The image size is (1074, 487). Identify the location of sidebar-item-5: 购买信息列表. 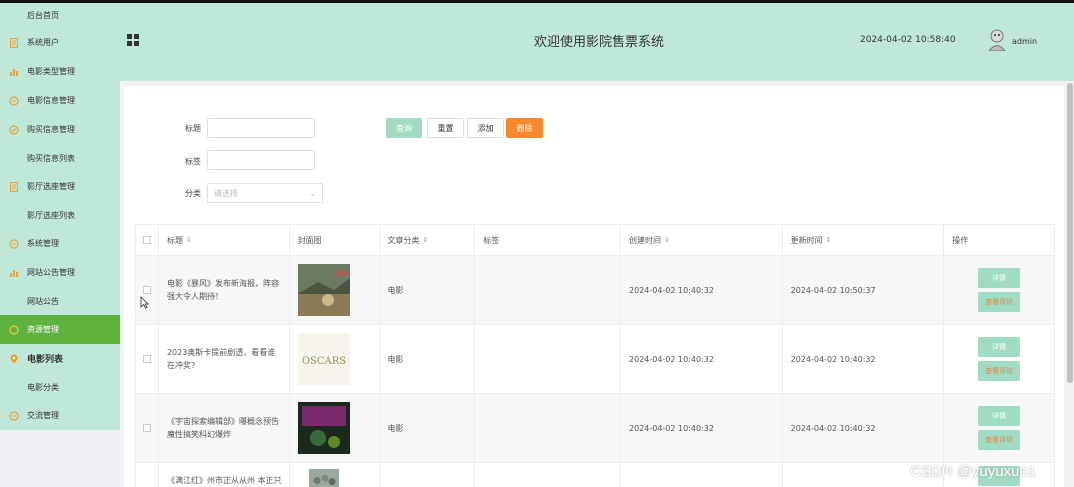
(60, 158).